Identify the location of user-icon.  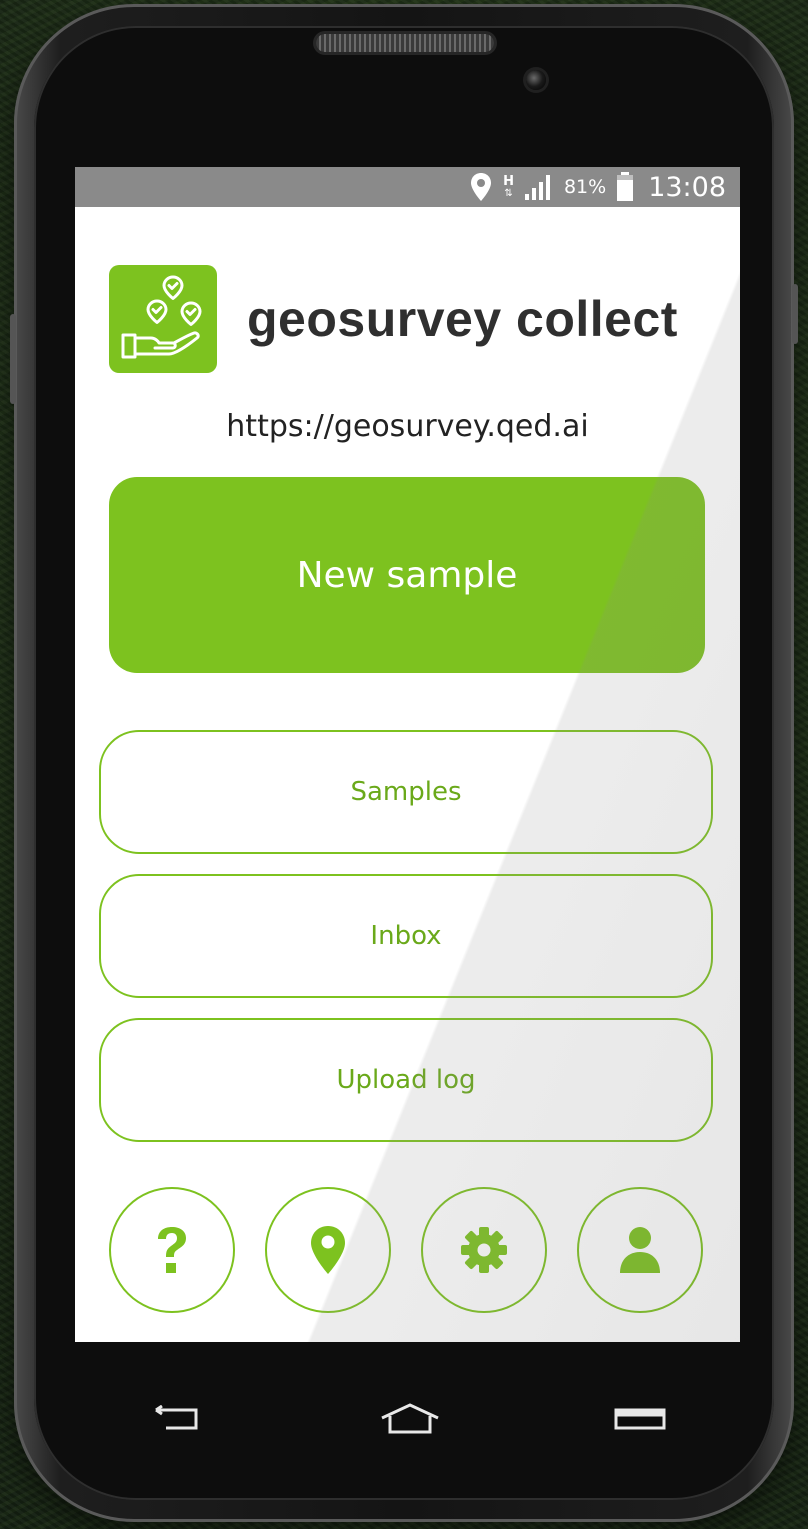
(640, 1250).